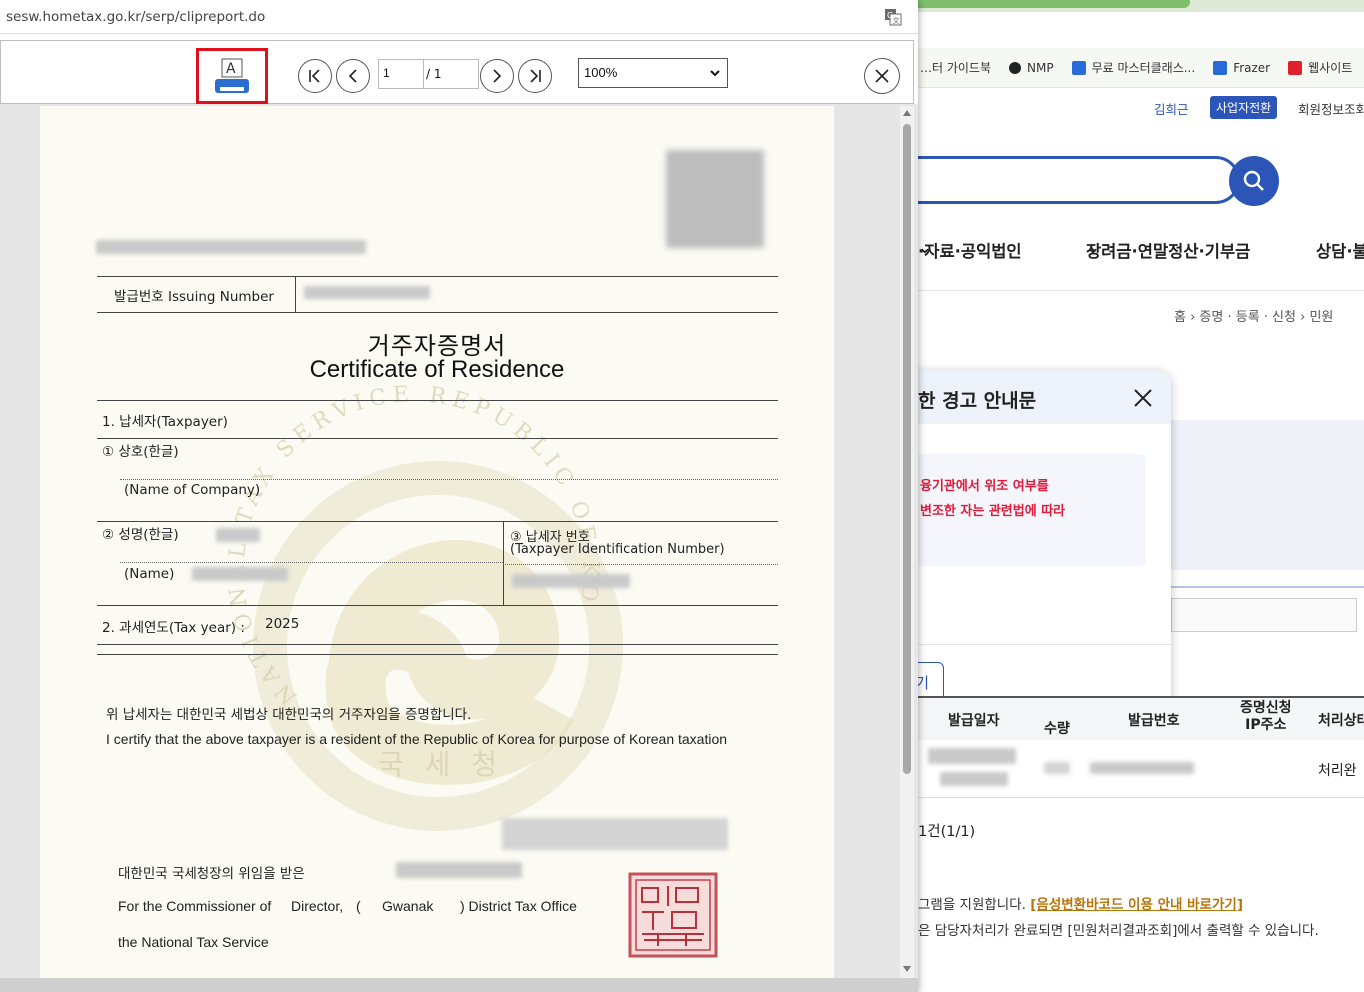 This screenshot has width=1364, height=992. Describe the element at coordinates (282, 624) in the screenshot. I see `tax-year-value: 2025` at that location.